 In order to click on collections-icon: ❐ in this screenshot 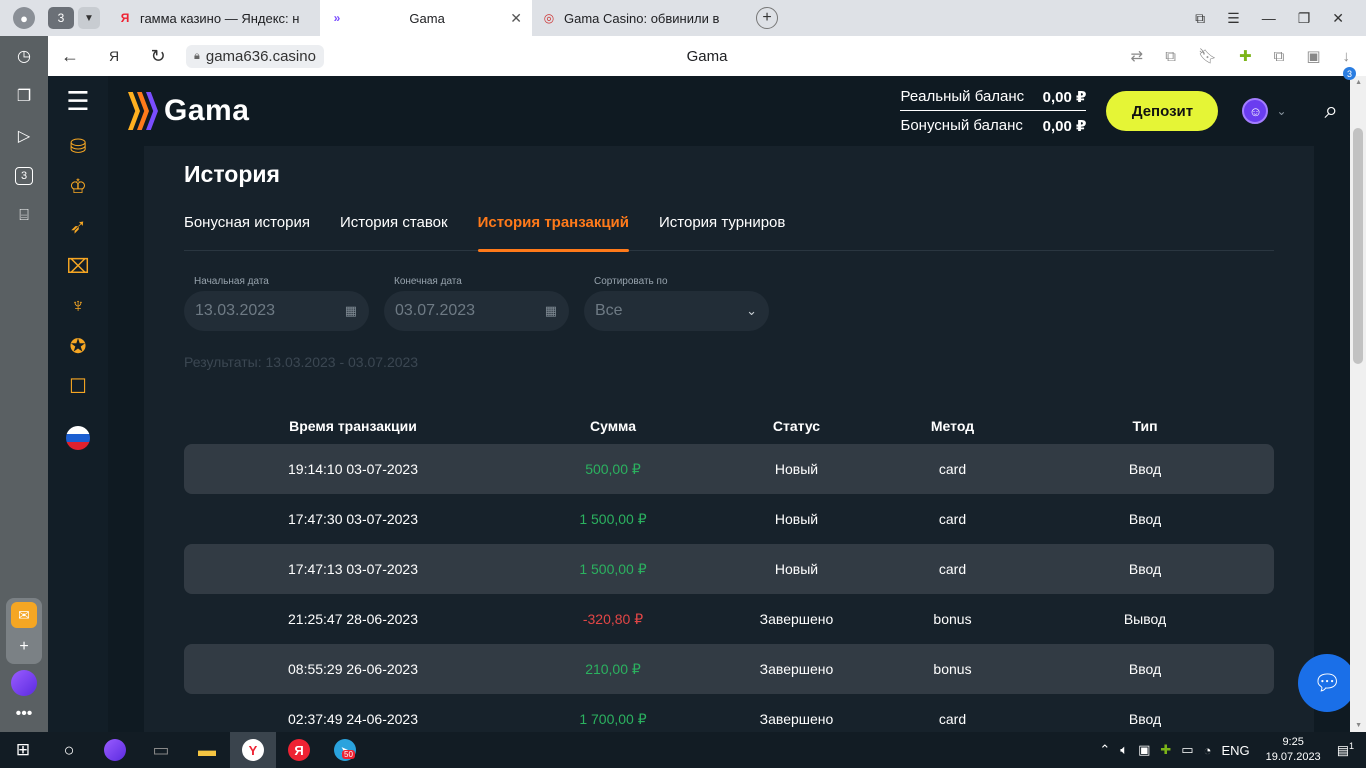, I will do `click(24, 96)`.